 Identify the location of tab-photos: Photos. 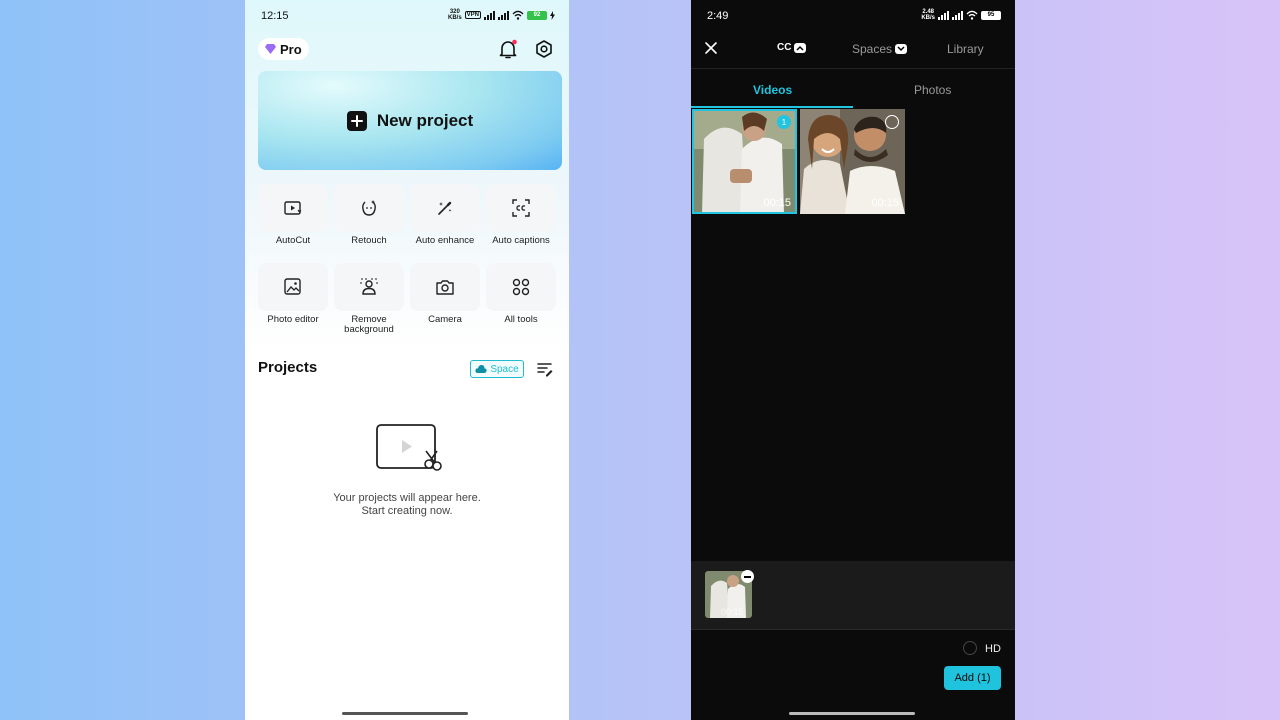
(932, 90).